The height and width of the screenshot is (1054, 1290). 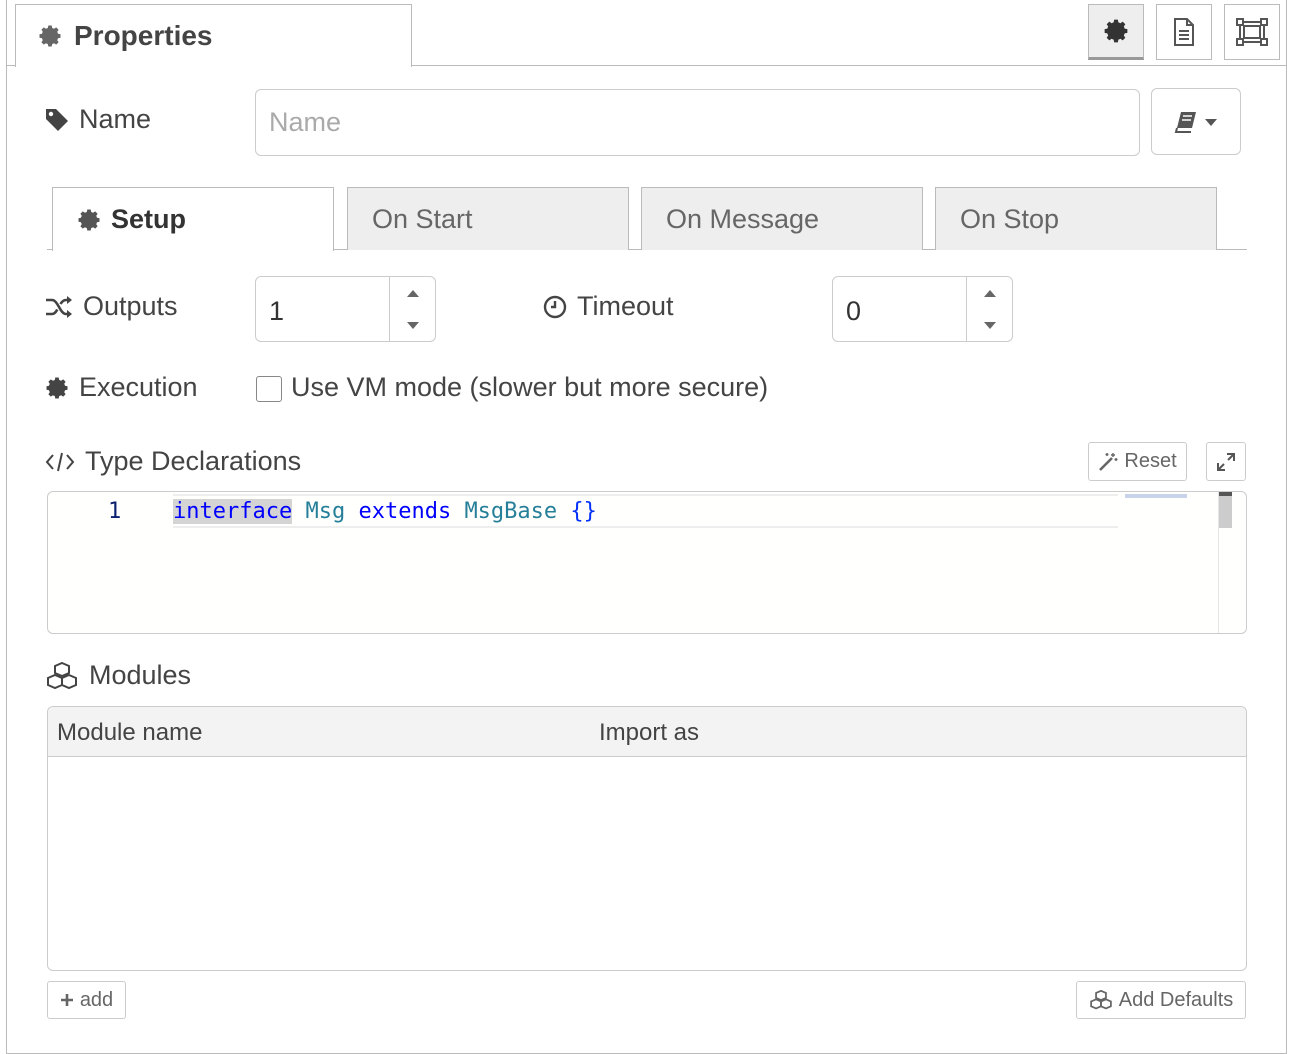 What do you see at coordinates (1137, 461) in the screenshot?
I see `reset-button: Reset` at bounding box center [1137, 461].